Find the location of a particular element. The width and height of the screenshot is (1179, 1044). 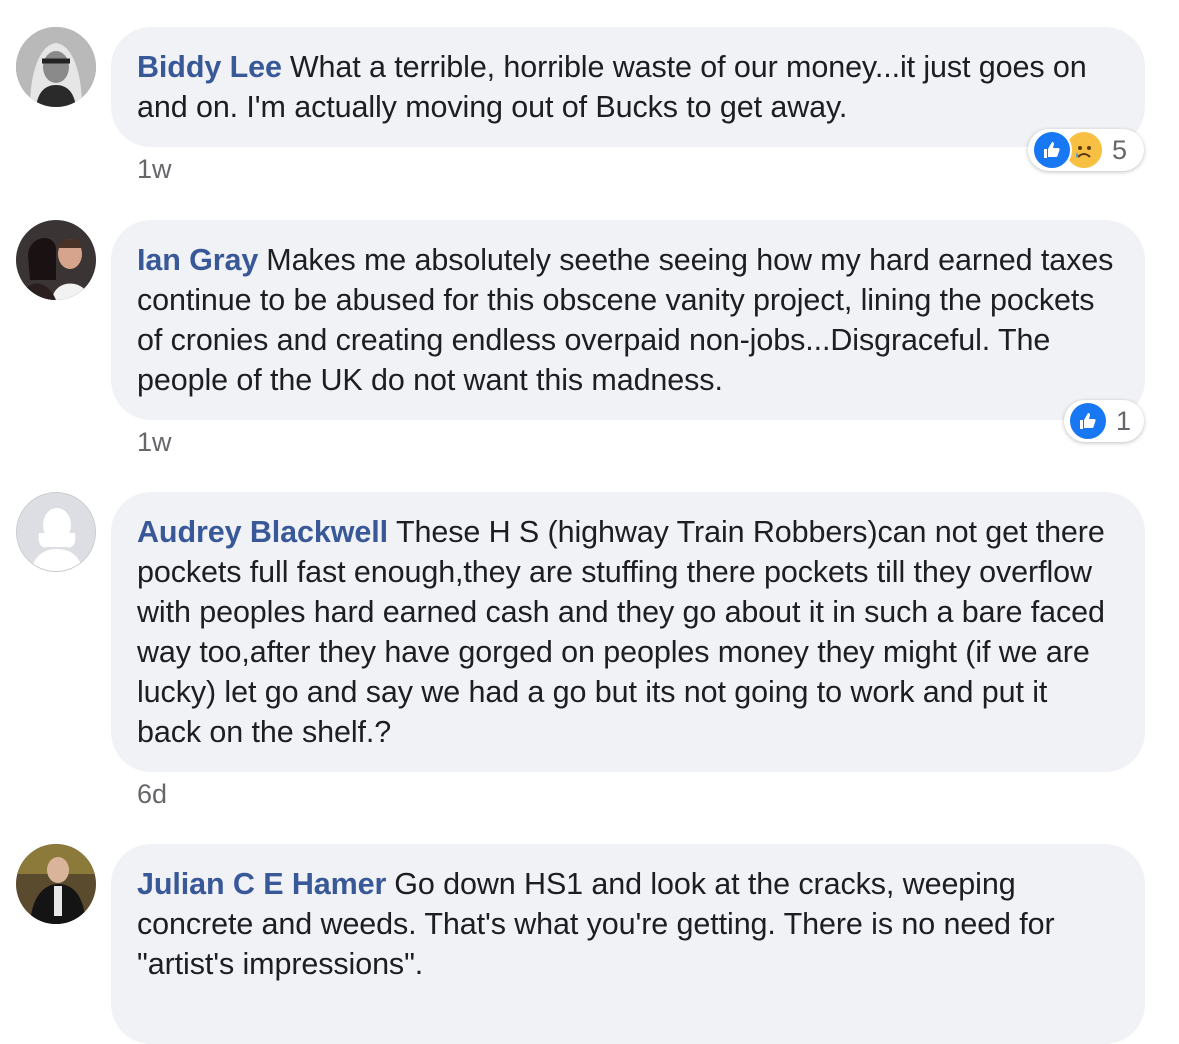

comment-author: Julian C E Hamer is located at coordinates (261, 884).